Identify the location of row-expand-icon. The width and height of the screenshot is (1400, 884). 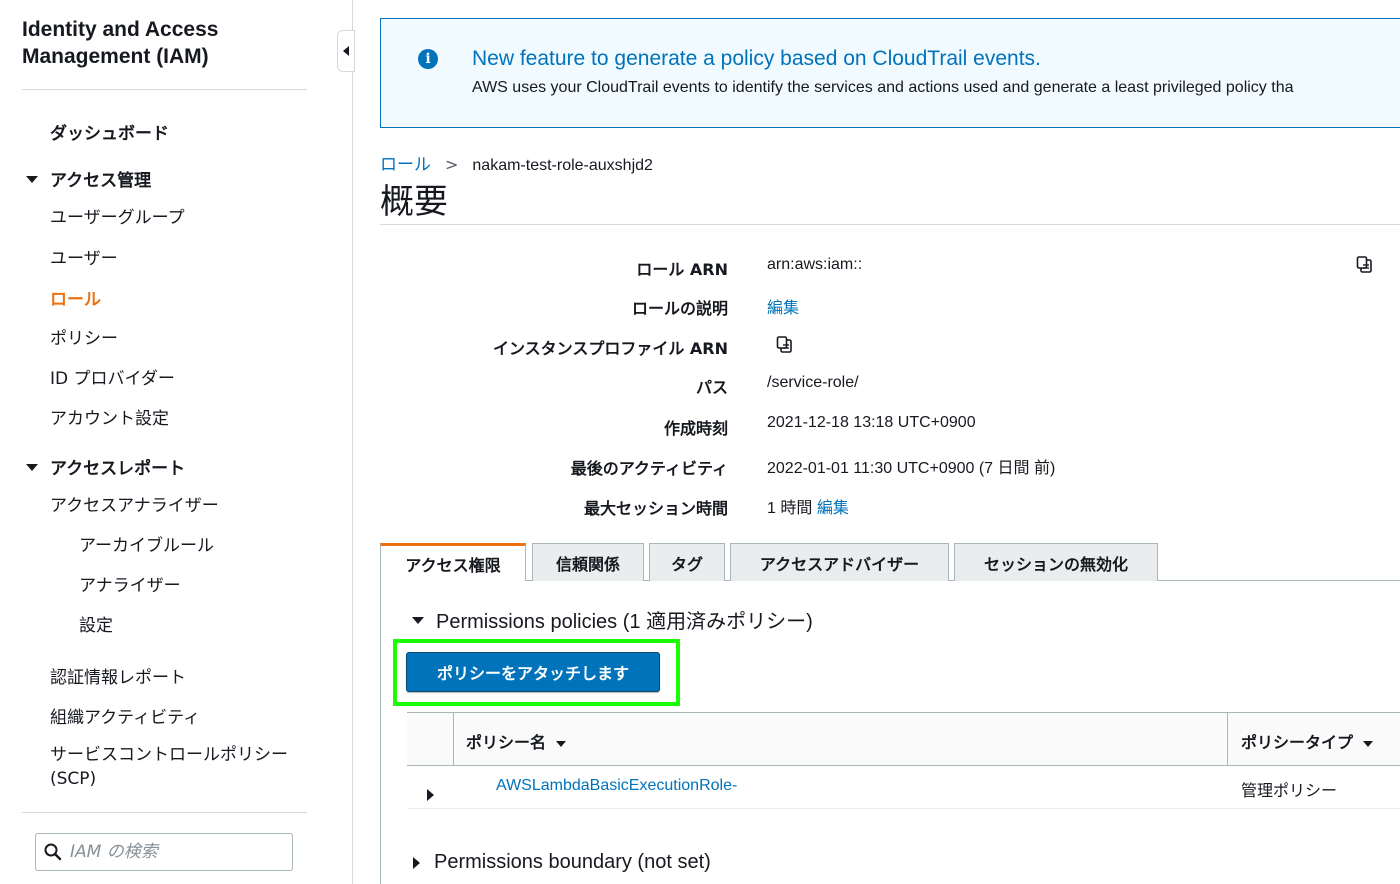
(430, 793).